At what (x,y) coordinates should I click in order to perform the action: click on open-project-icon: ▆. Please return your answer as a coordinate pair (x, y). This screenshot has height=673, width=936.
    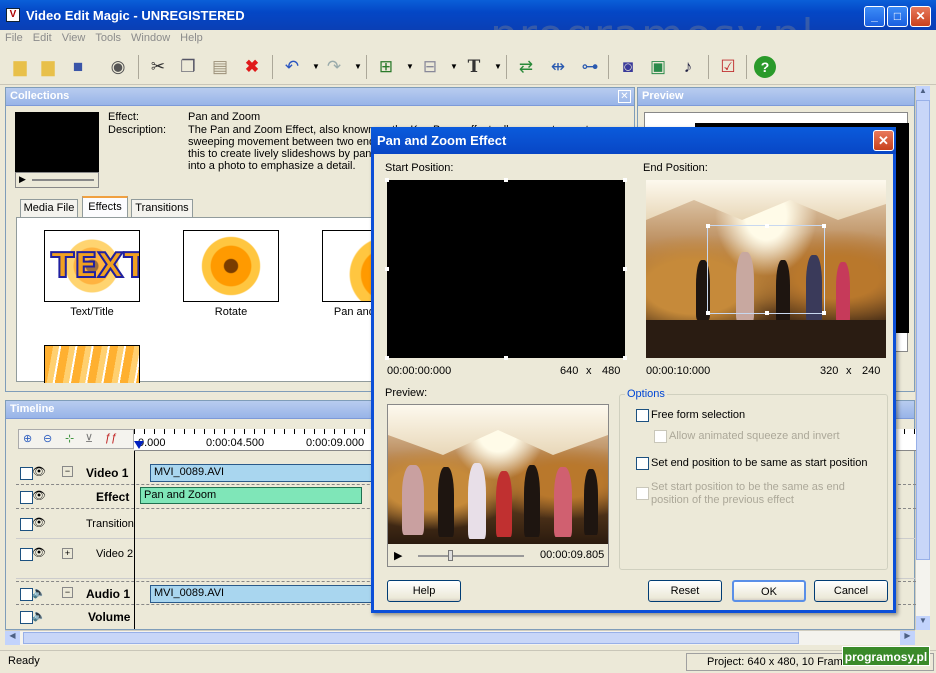
    Looking at the image, I should click on (48, 67).